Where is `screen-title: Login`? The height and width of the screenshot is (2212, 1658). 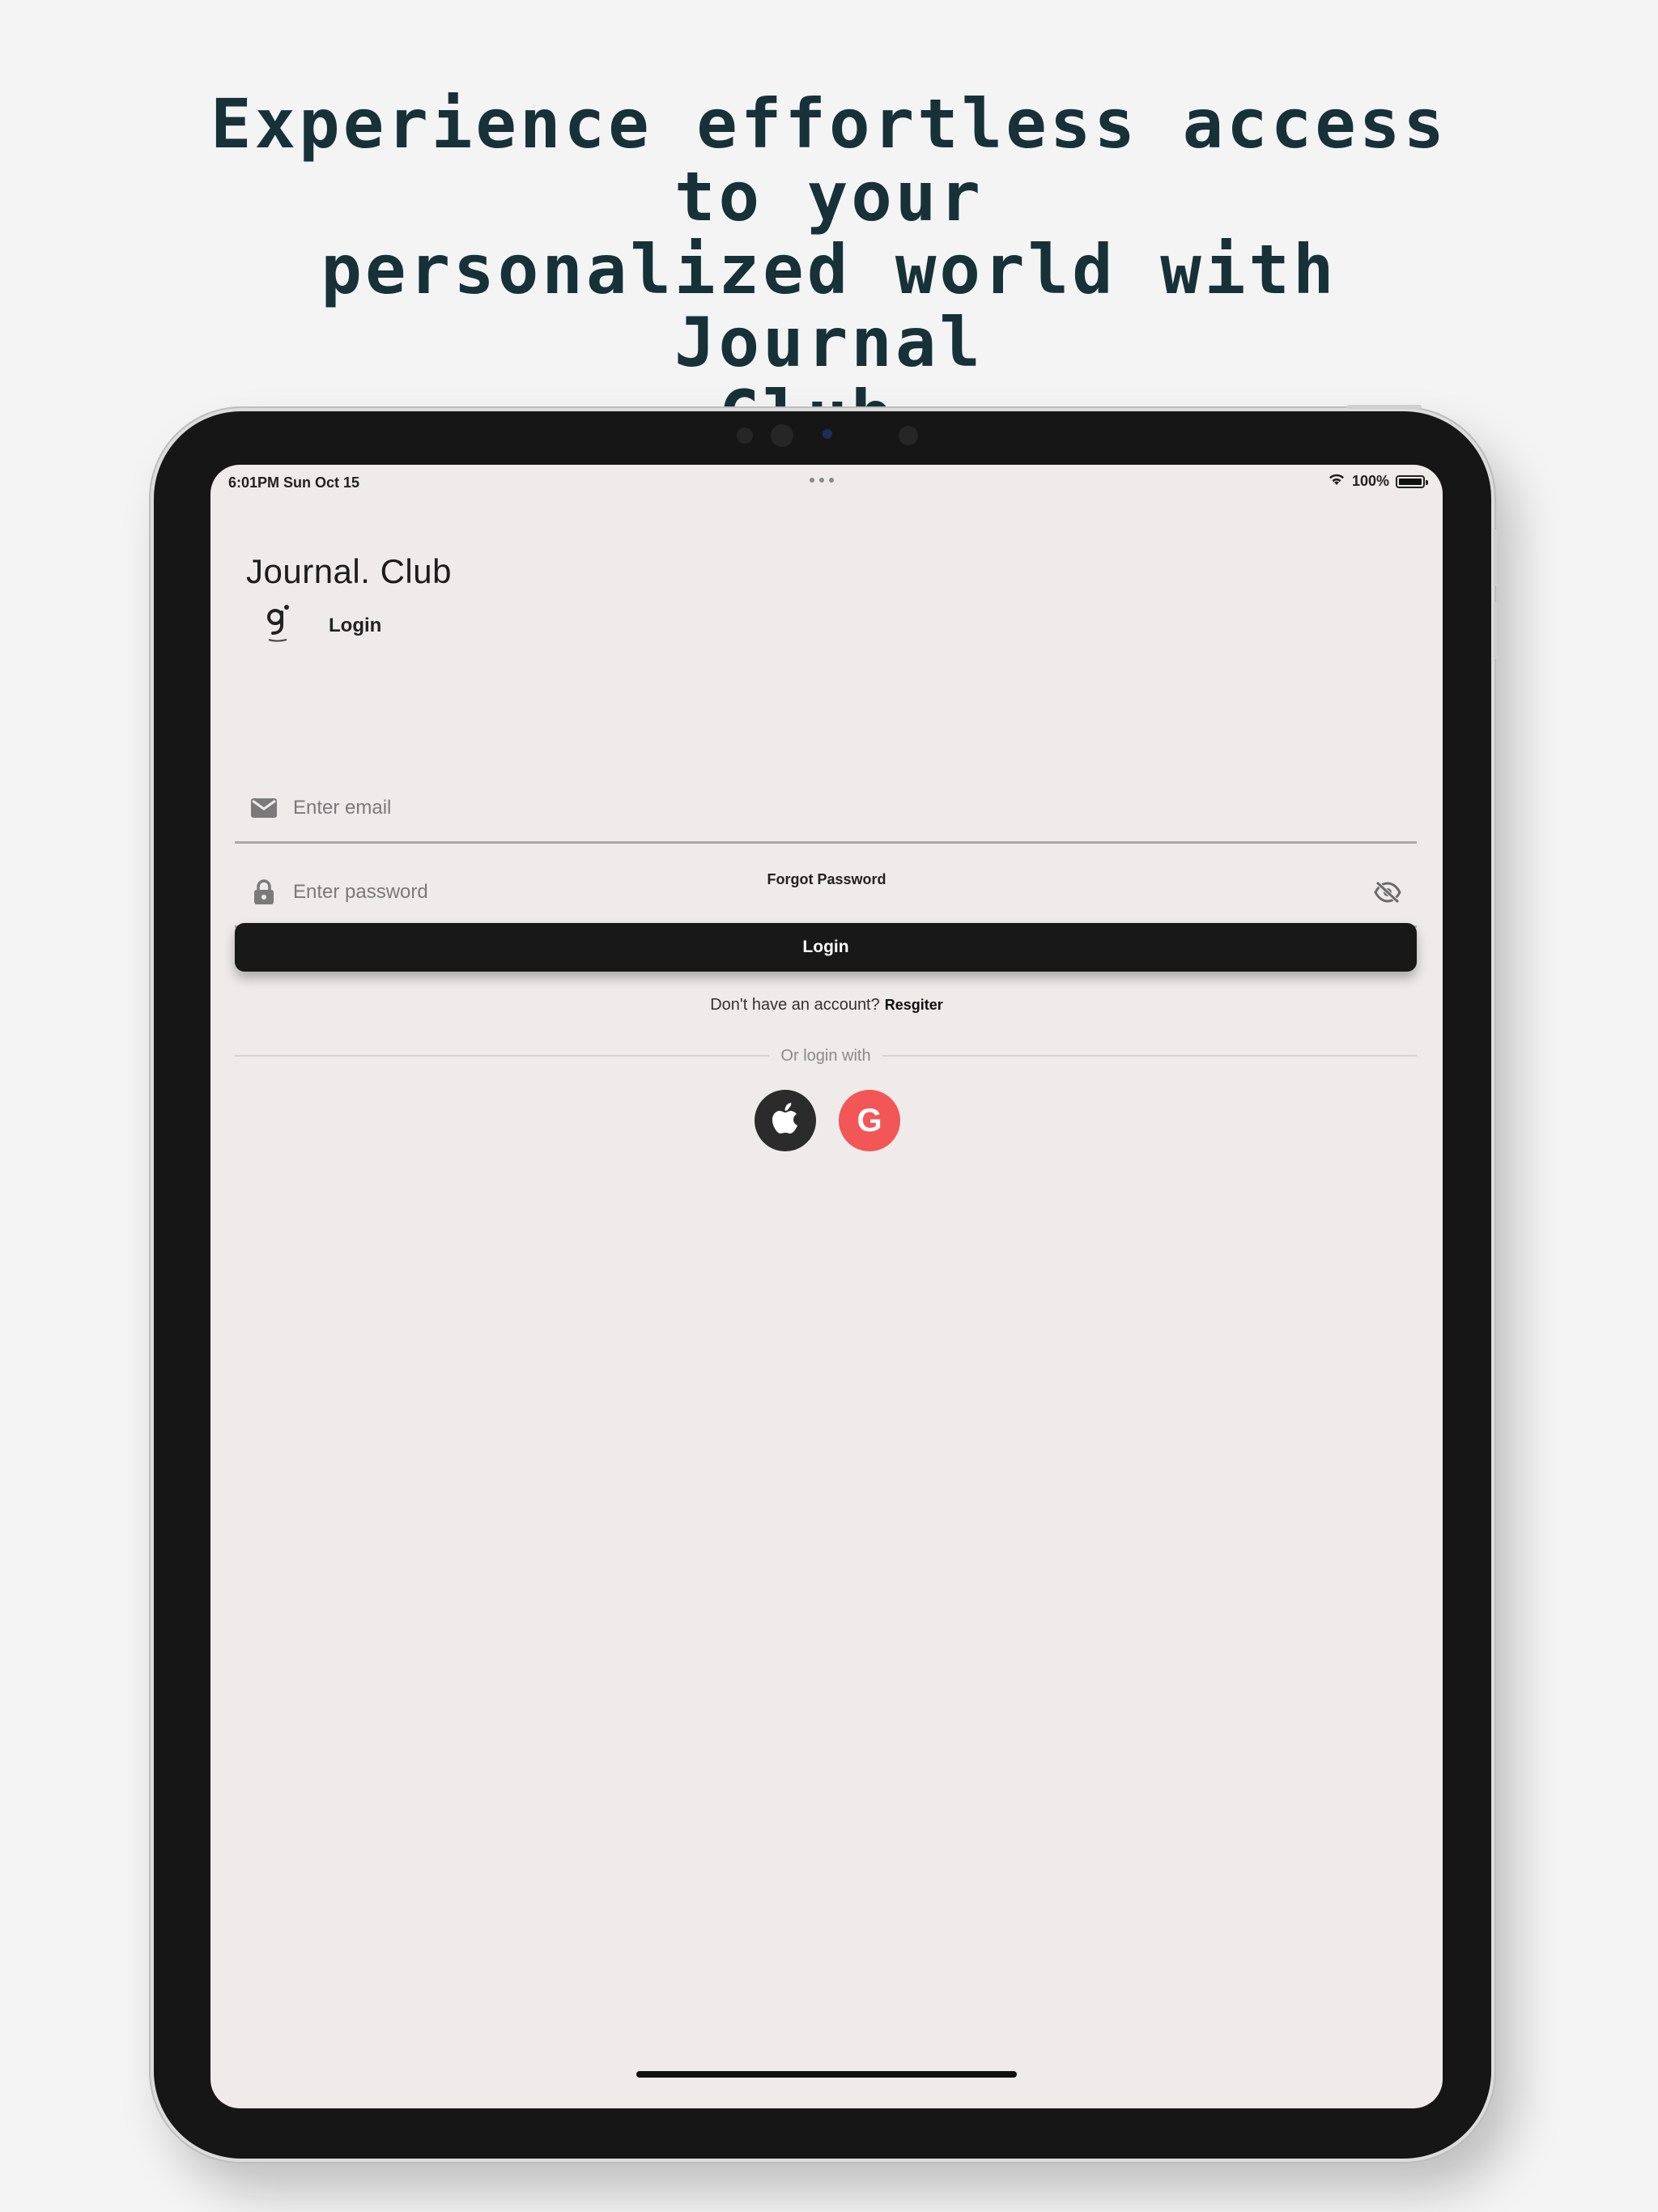
screen-title: Login is located at coordinates (355, 626).